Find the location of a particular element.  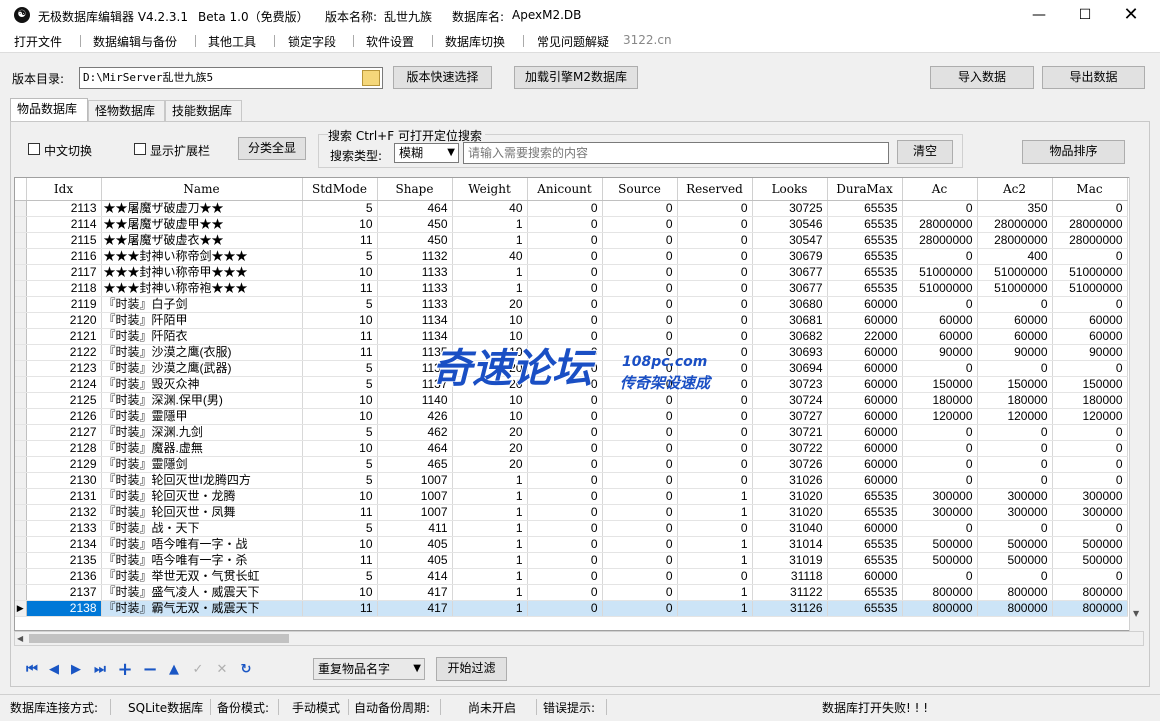

cell-idx: 2133 is located at coordinates (64, 528).